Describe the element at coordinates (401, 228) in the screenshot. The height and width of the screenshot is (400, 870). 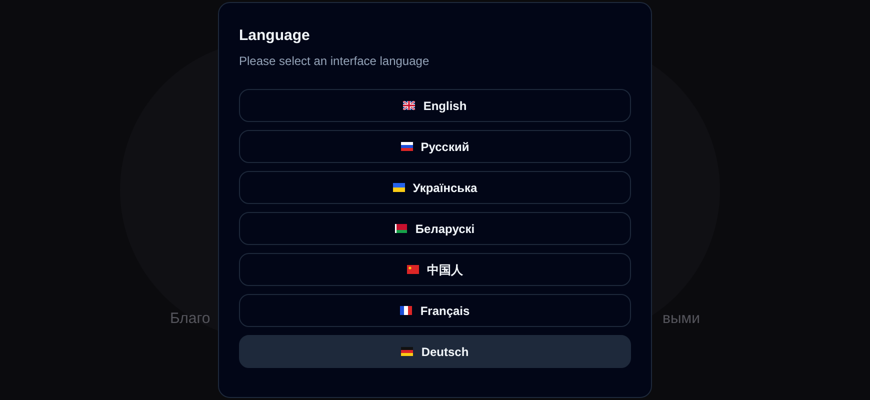
I see `belarus-flag-icon` at that location.